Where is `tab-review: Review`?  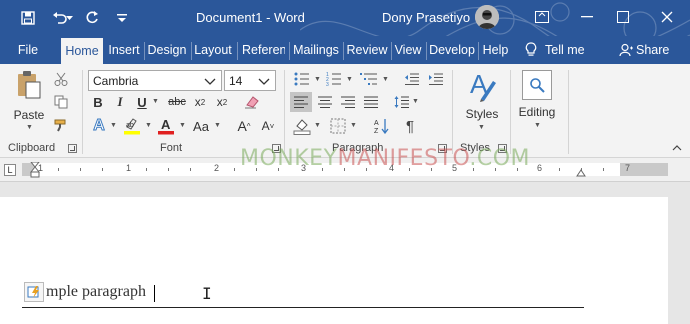 tab-review: Review is located at coordinates (367, 50).